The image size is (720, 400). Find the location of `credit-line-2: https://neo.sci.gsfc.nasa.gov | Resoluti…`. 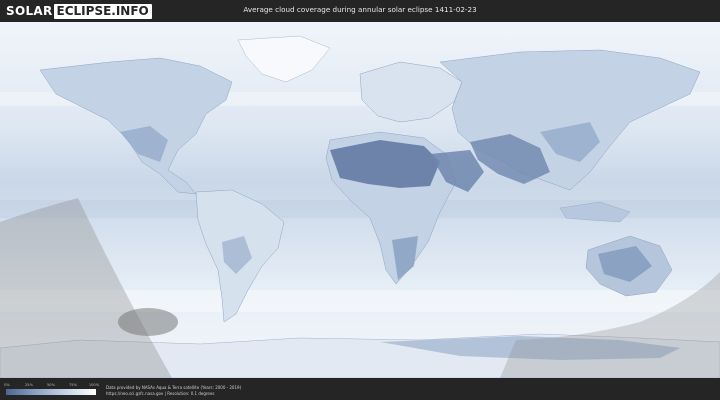

credit-line-2: https://neo.sci.gsfc.nasa.gov | Resoluti… is located at coordinates (173, 394).